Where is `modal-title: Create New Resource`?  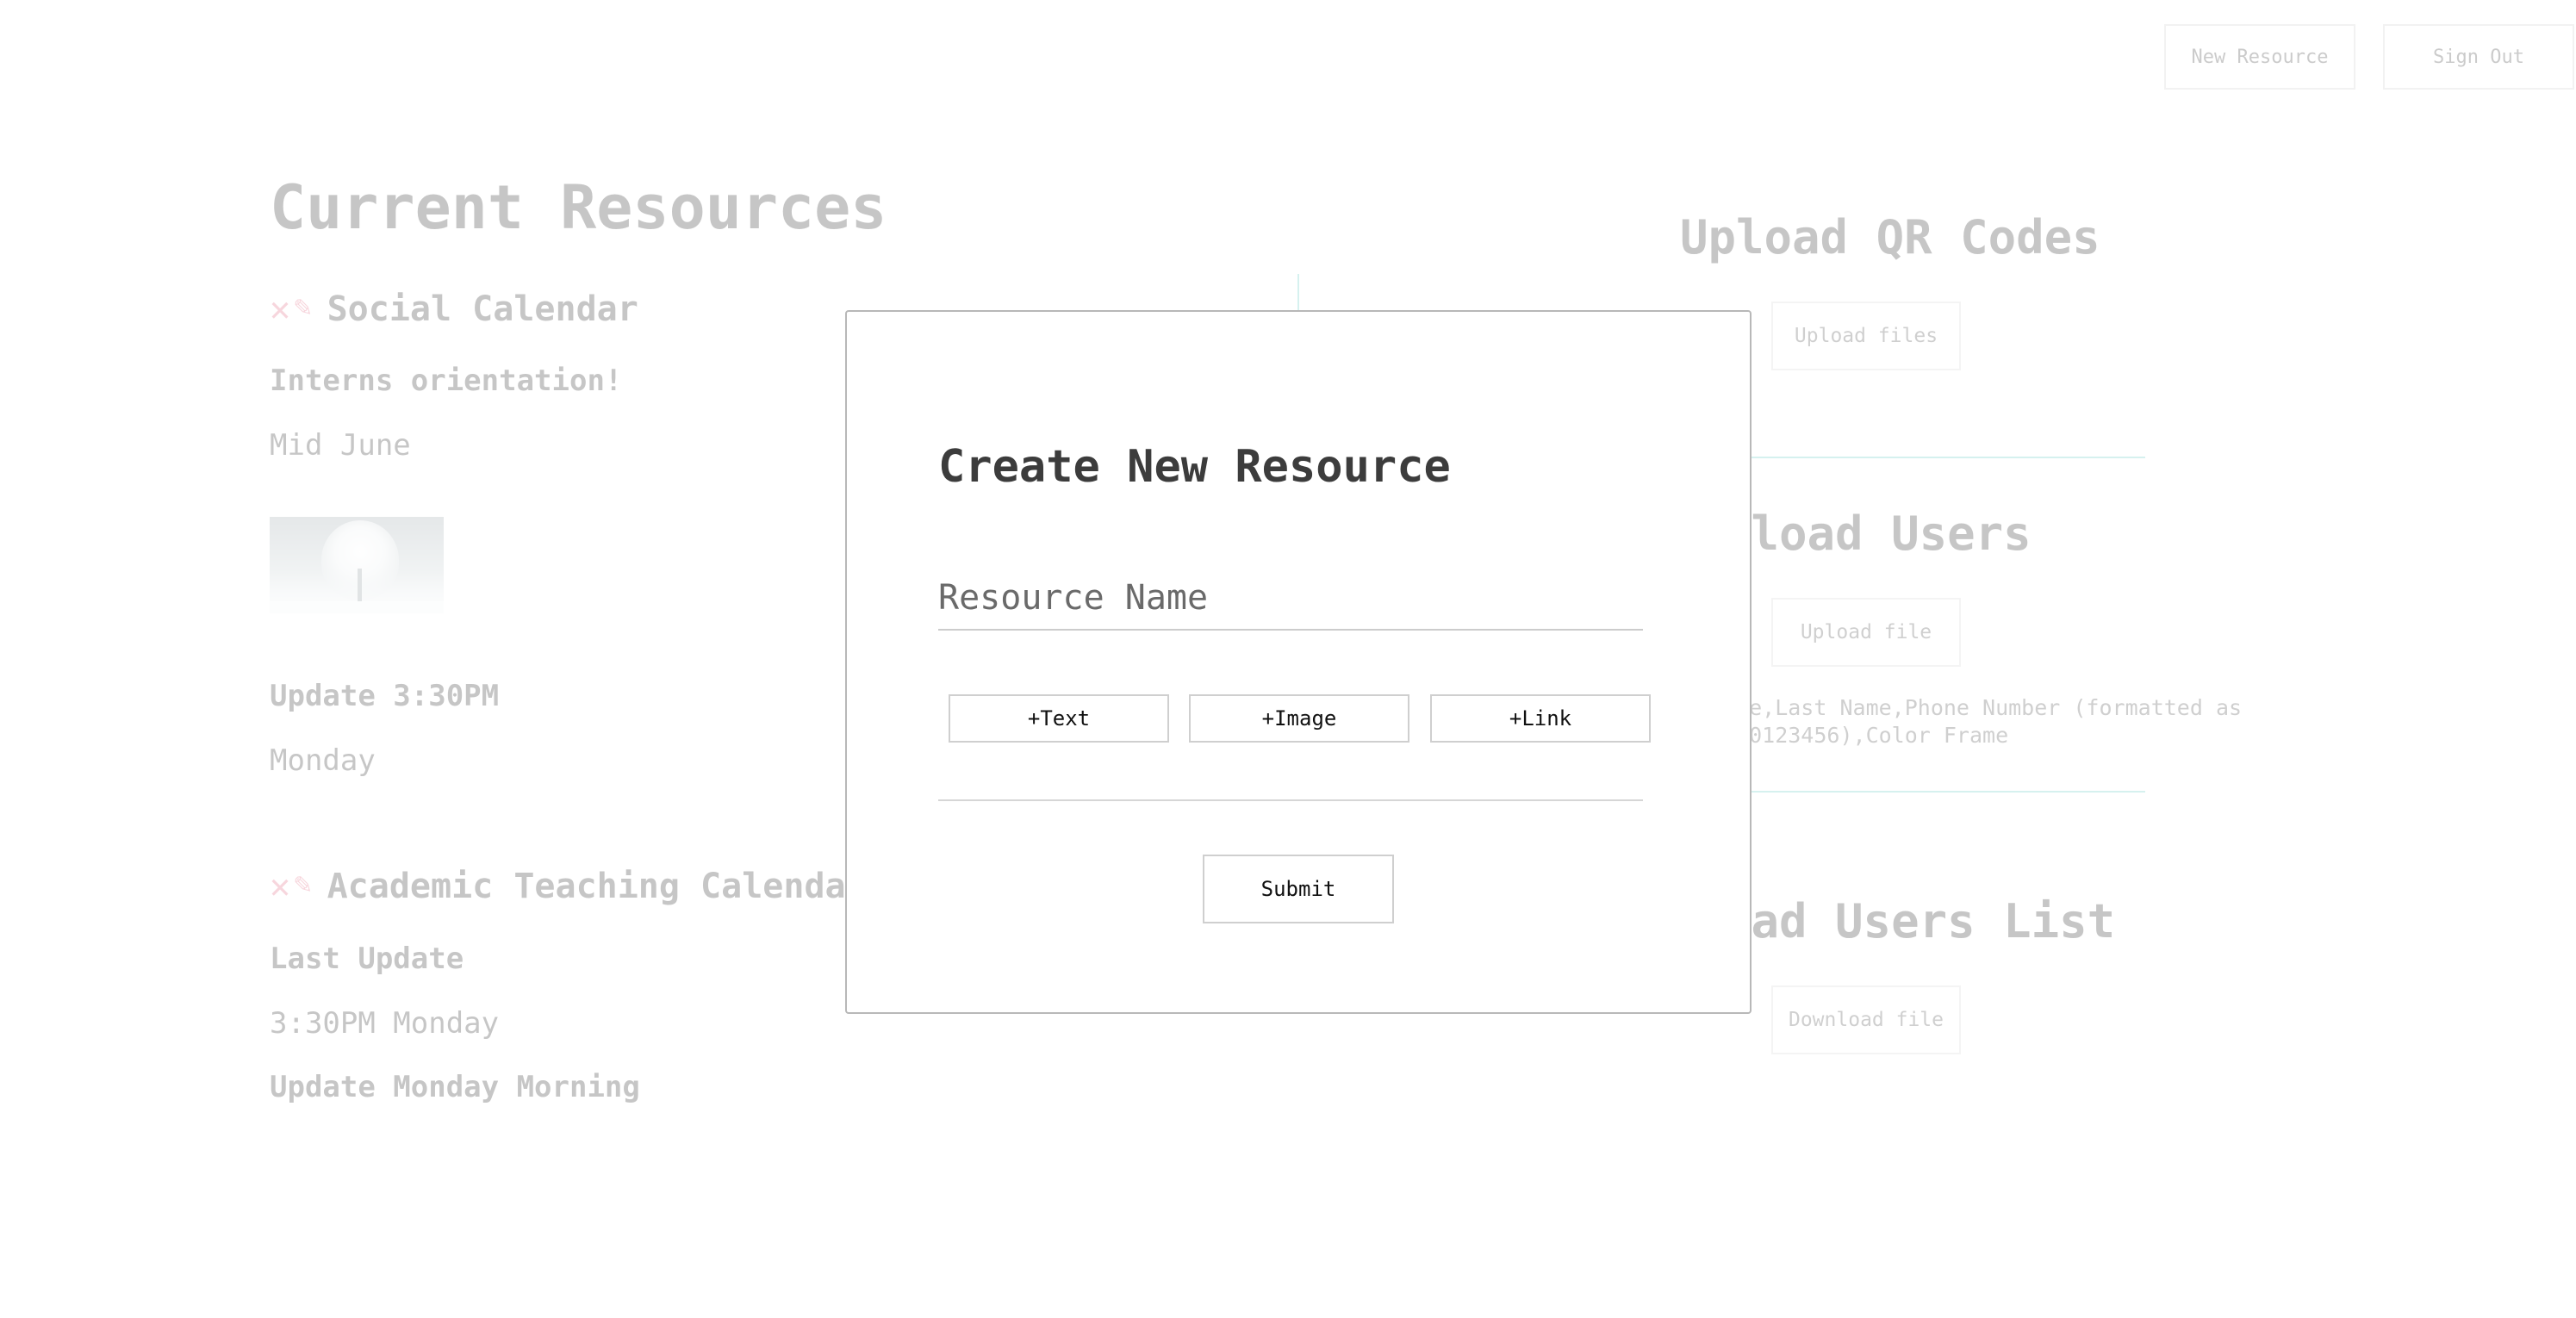
modal-title: Create New Resource is located at coordinates (1195, 467).